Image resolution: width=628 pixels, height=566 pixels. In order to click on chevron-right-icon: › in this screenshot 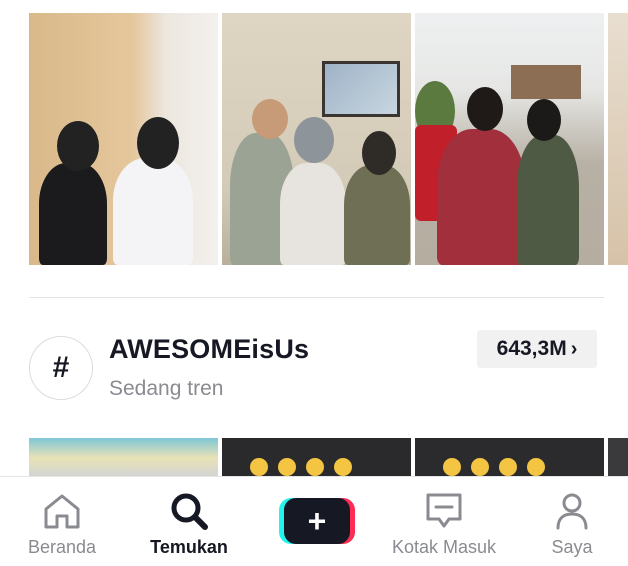, I will do `click(574, 348)`.